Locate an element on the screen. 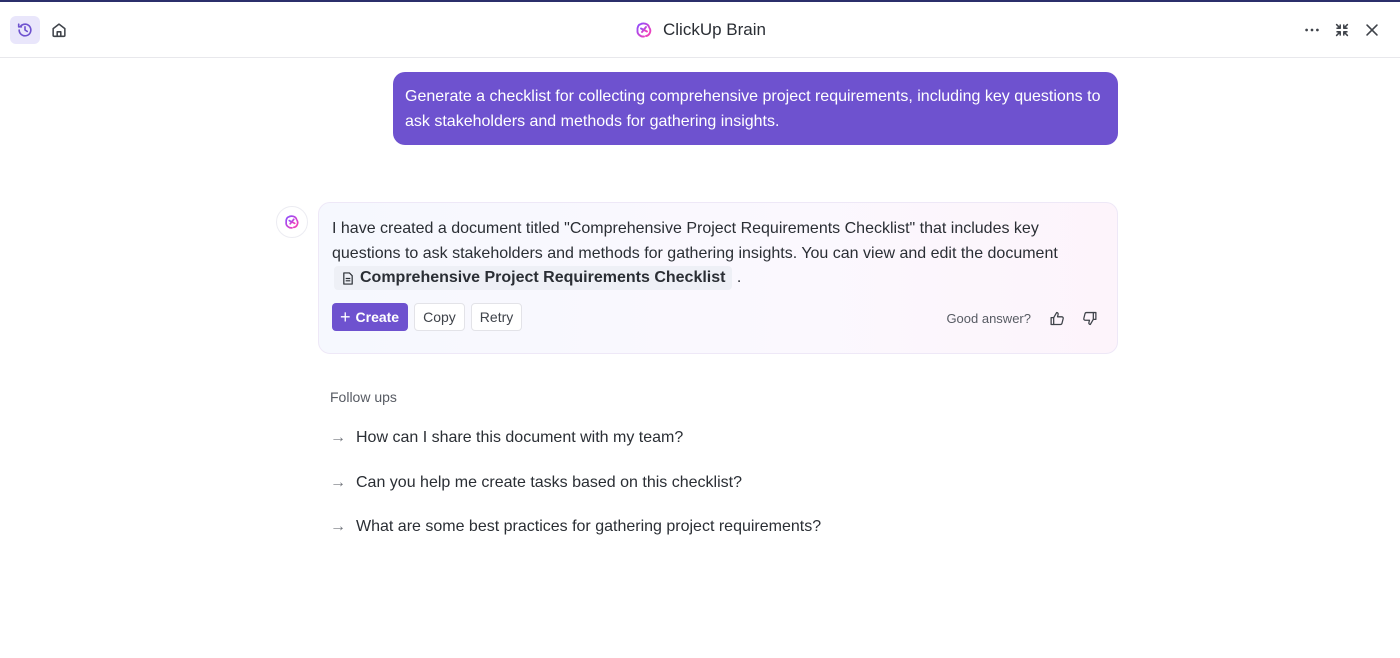 The width and height of the screenshot is (1400, 658). thumbs-down-icon is located at coordinates (1089, 318).